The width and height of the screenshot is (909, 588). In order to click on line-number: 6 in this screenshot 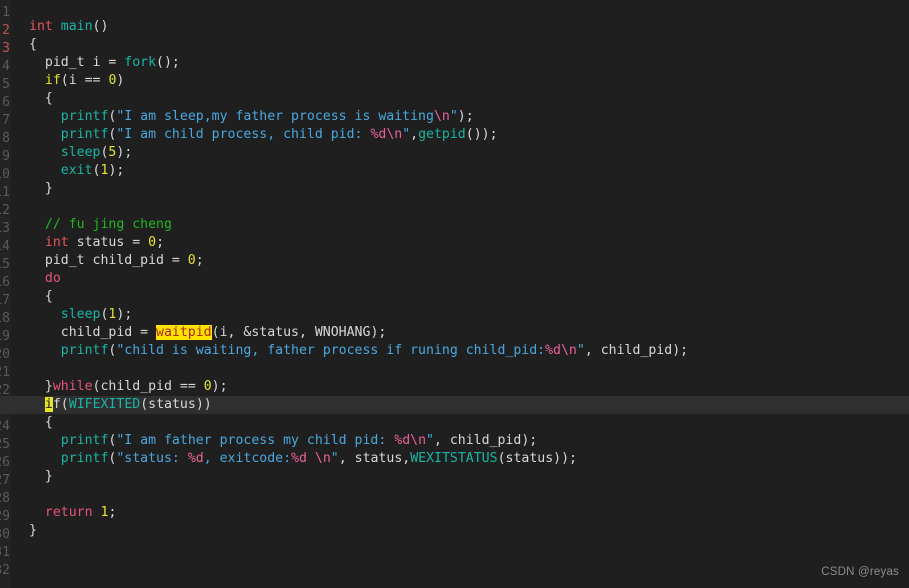, I will do `click(6, 102)`.